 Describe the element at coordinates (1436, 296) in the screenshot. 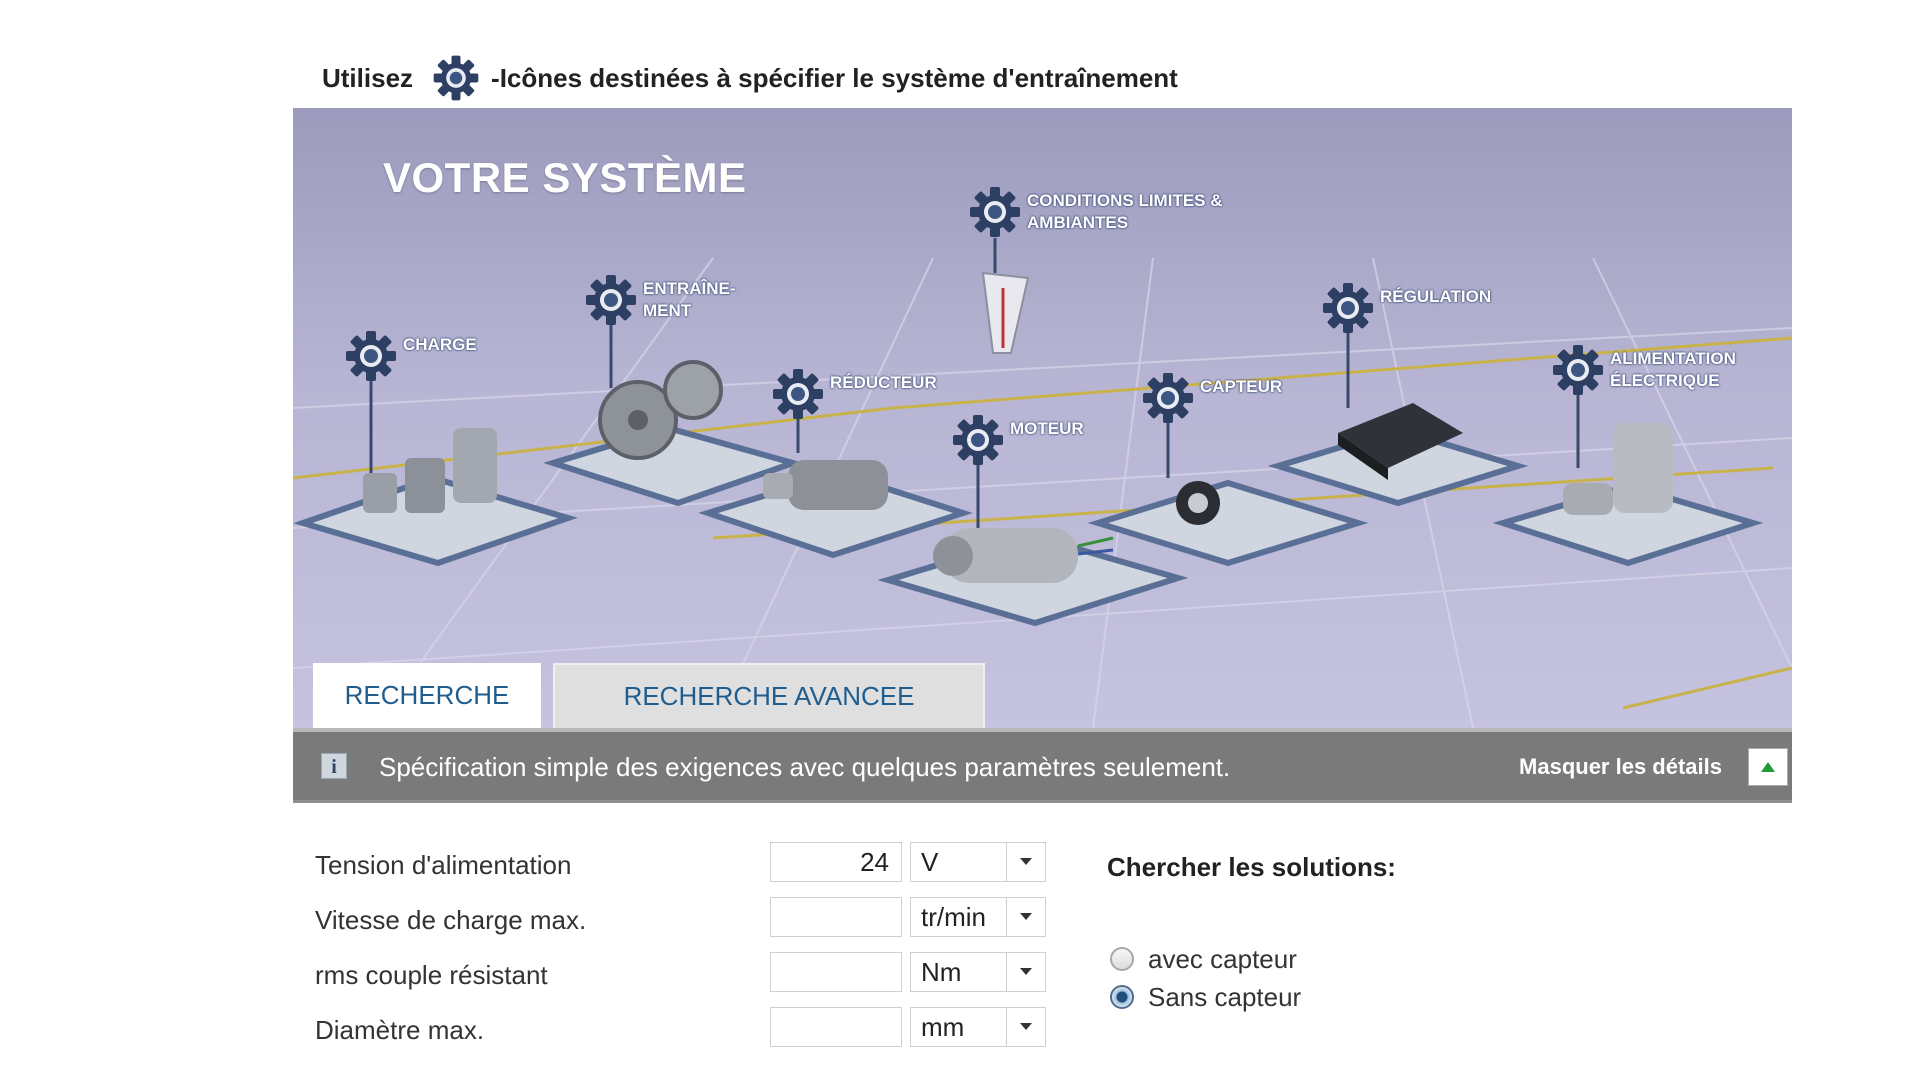

I see `node-label-regulation: RÉGULATION` at that location.